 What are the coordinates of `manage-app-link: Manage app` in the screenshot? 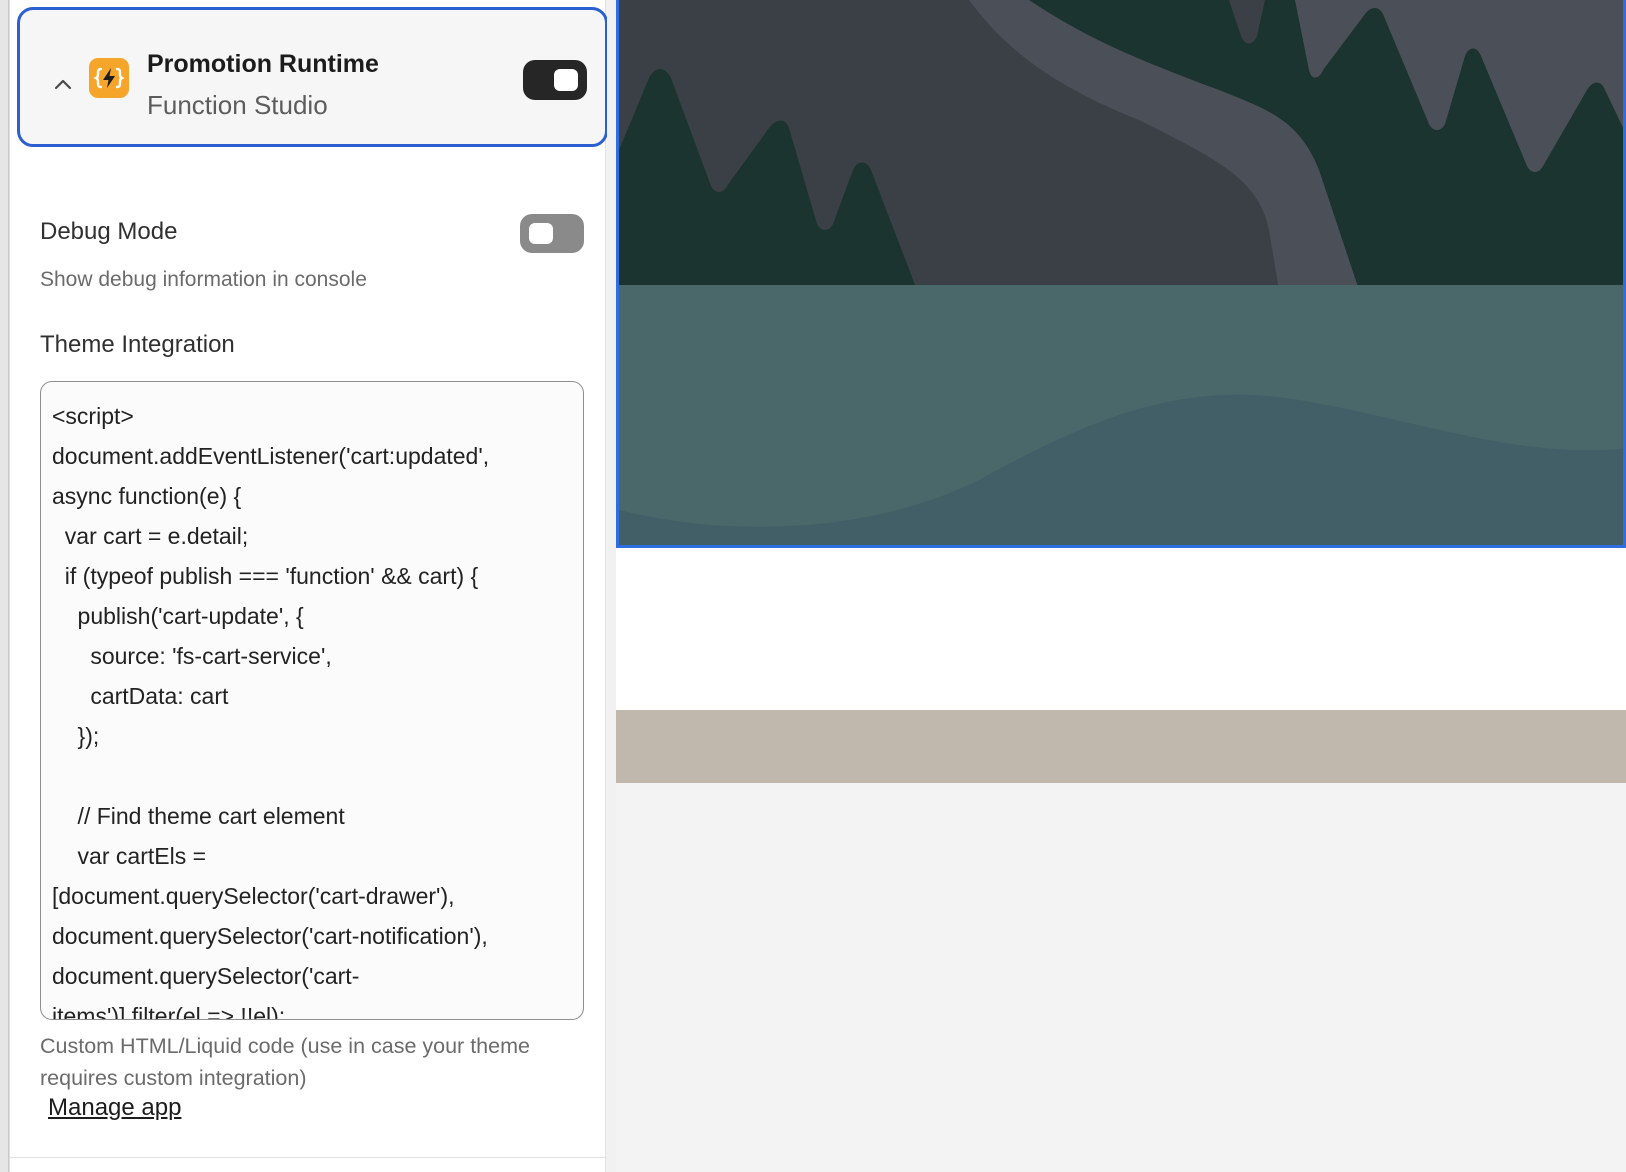 It's located at (114, 1108).